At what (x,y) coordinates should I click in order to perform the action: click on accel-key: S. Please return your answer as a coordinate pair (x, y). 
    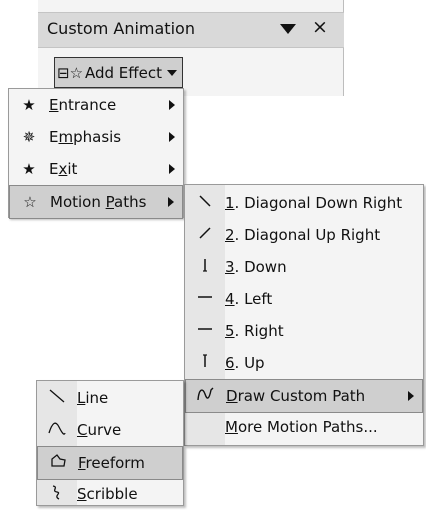
    Looking at the image, I should click on (82, 494).